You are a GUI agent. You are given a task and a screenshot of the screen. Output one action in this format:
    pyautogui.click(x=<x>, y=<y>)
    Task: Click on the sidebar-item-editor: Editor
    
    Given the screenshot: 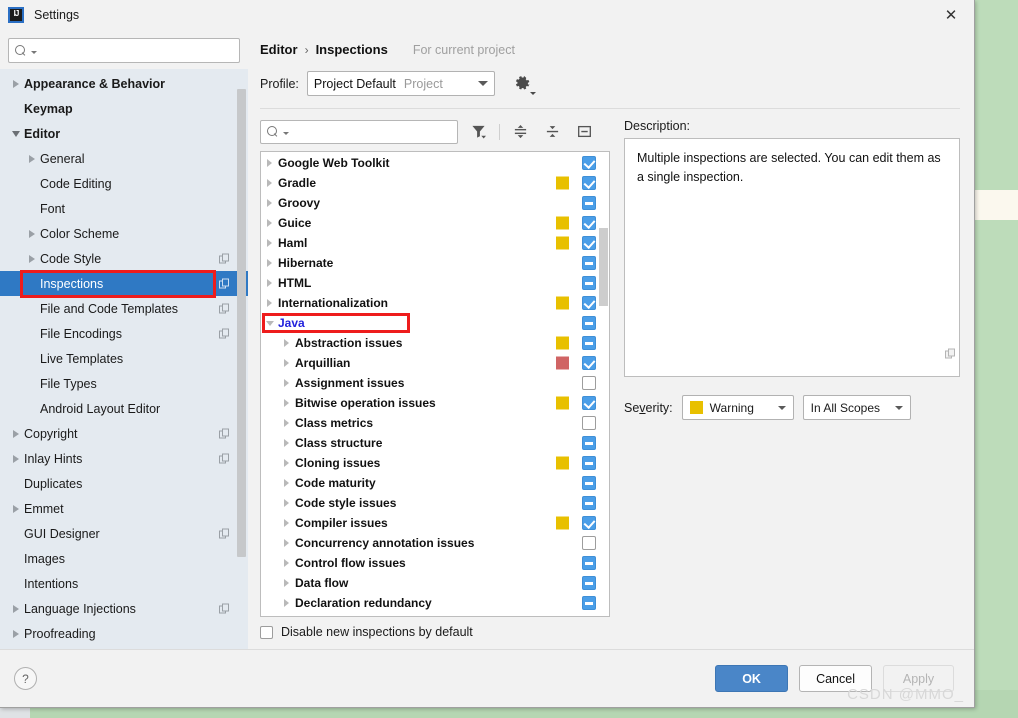 What is the action you would take?
    pyautogui.click(x=124, y=133)
    